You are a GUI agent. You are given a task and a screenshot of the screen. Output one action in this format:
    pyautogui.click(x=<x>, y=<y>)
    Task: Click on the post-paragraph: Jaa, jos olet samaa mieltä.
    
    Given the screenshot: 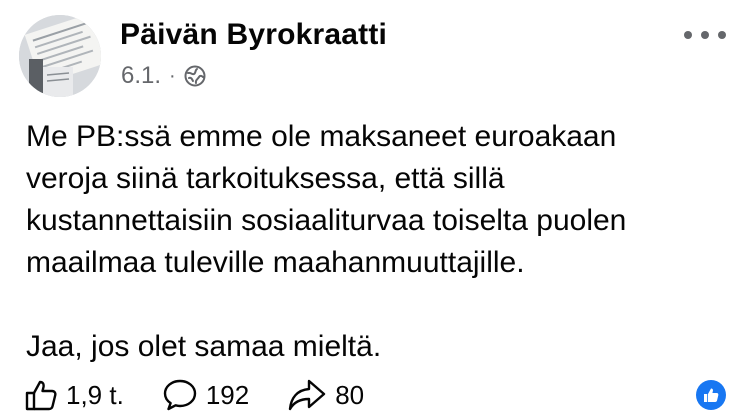 What is the action you would take?
    pyautogui.click(x=381, y=347)
    